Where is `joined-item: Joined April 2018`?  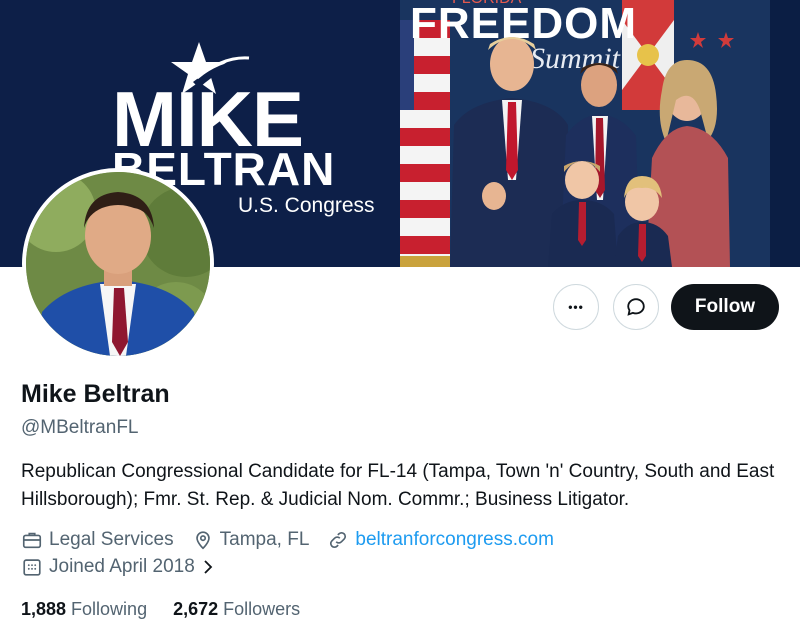
joined-item: Joined April 2018 is located at coordinates (121, 567).